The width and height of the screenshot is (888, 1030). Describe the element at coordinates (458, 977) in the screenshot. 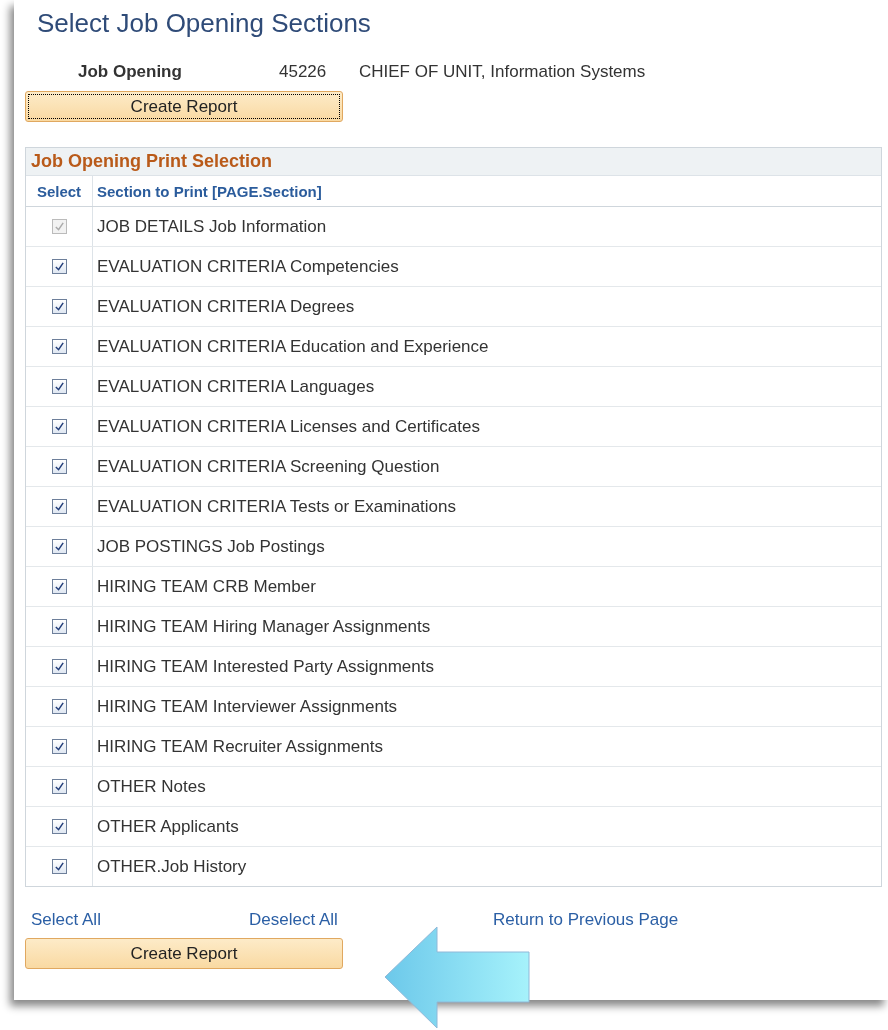

I see `arrow-icon` at that location.